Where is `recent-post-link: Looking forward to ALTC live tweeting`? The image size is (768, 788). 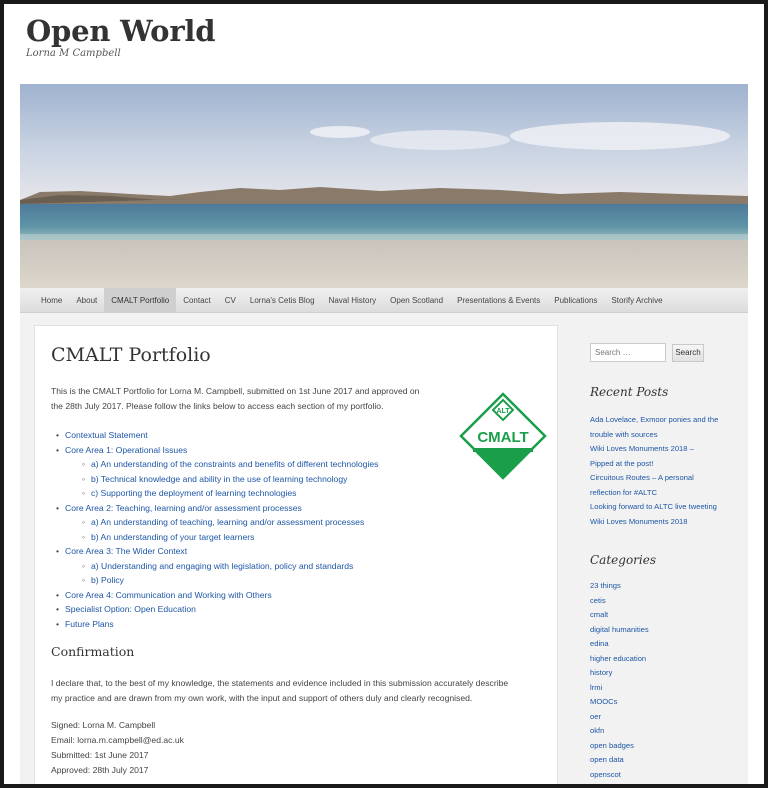
recent-post-link: Looking forward to ALTC live tweeting is located at coordinates (660, 507).